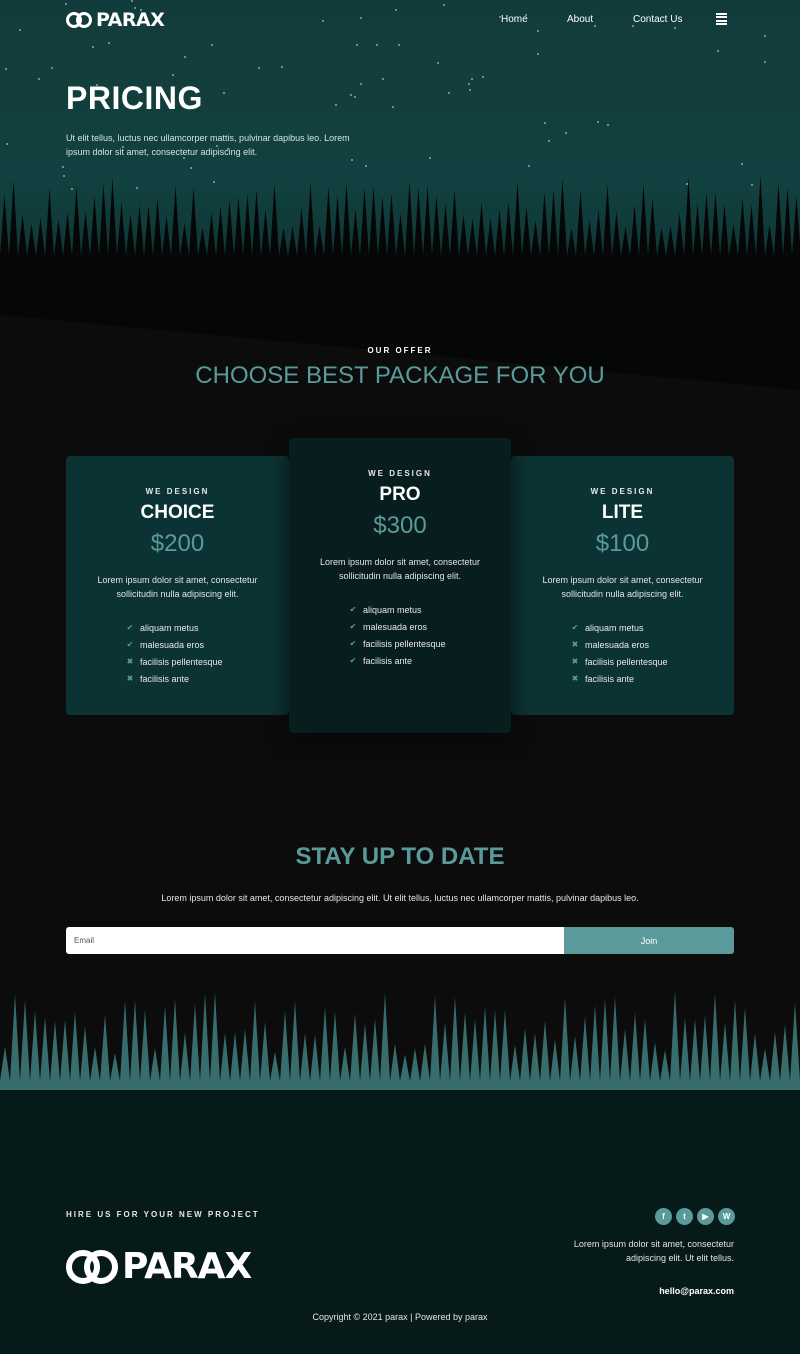  I want to click on social-links: f t ▶ W, so click(695, 1216).